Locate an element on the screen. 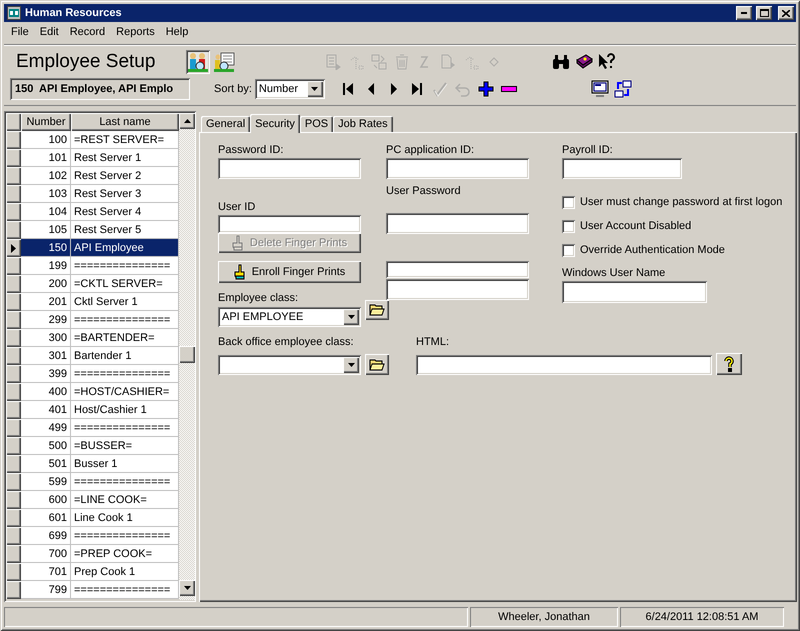 Image resolution: width=800 pixels, height=631 pixels. enroll-fingerprints-button: Enroll Finger Prints is located at coordinates (289, 272).